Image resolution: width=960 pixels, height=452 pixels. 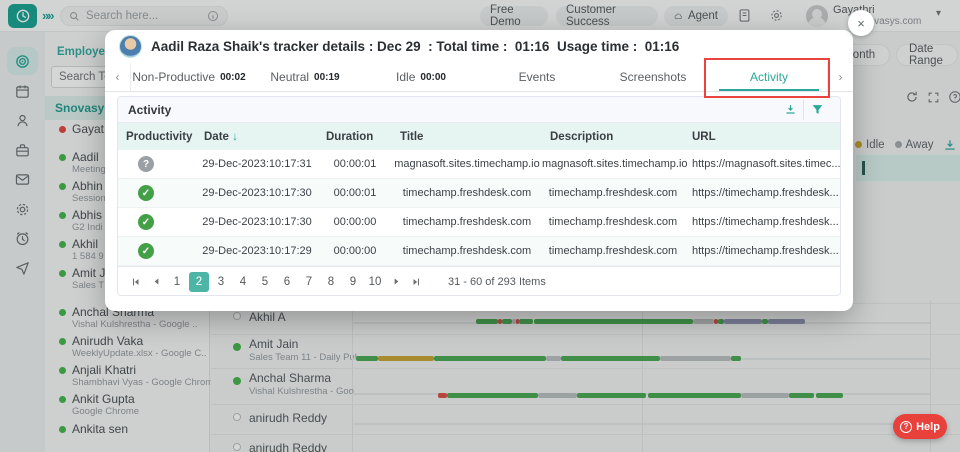 What do you see at coordinates (156, 282) in the screenshot?
I see `prev-page-icon` at bounding box center [156, 282].